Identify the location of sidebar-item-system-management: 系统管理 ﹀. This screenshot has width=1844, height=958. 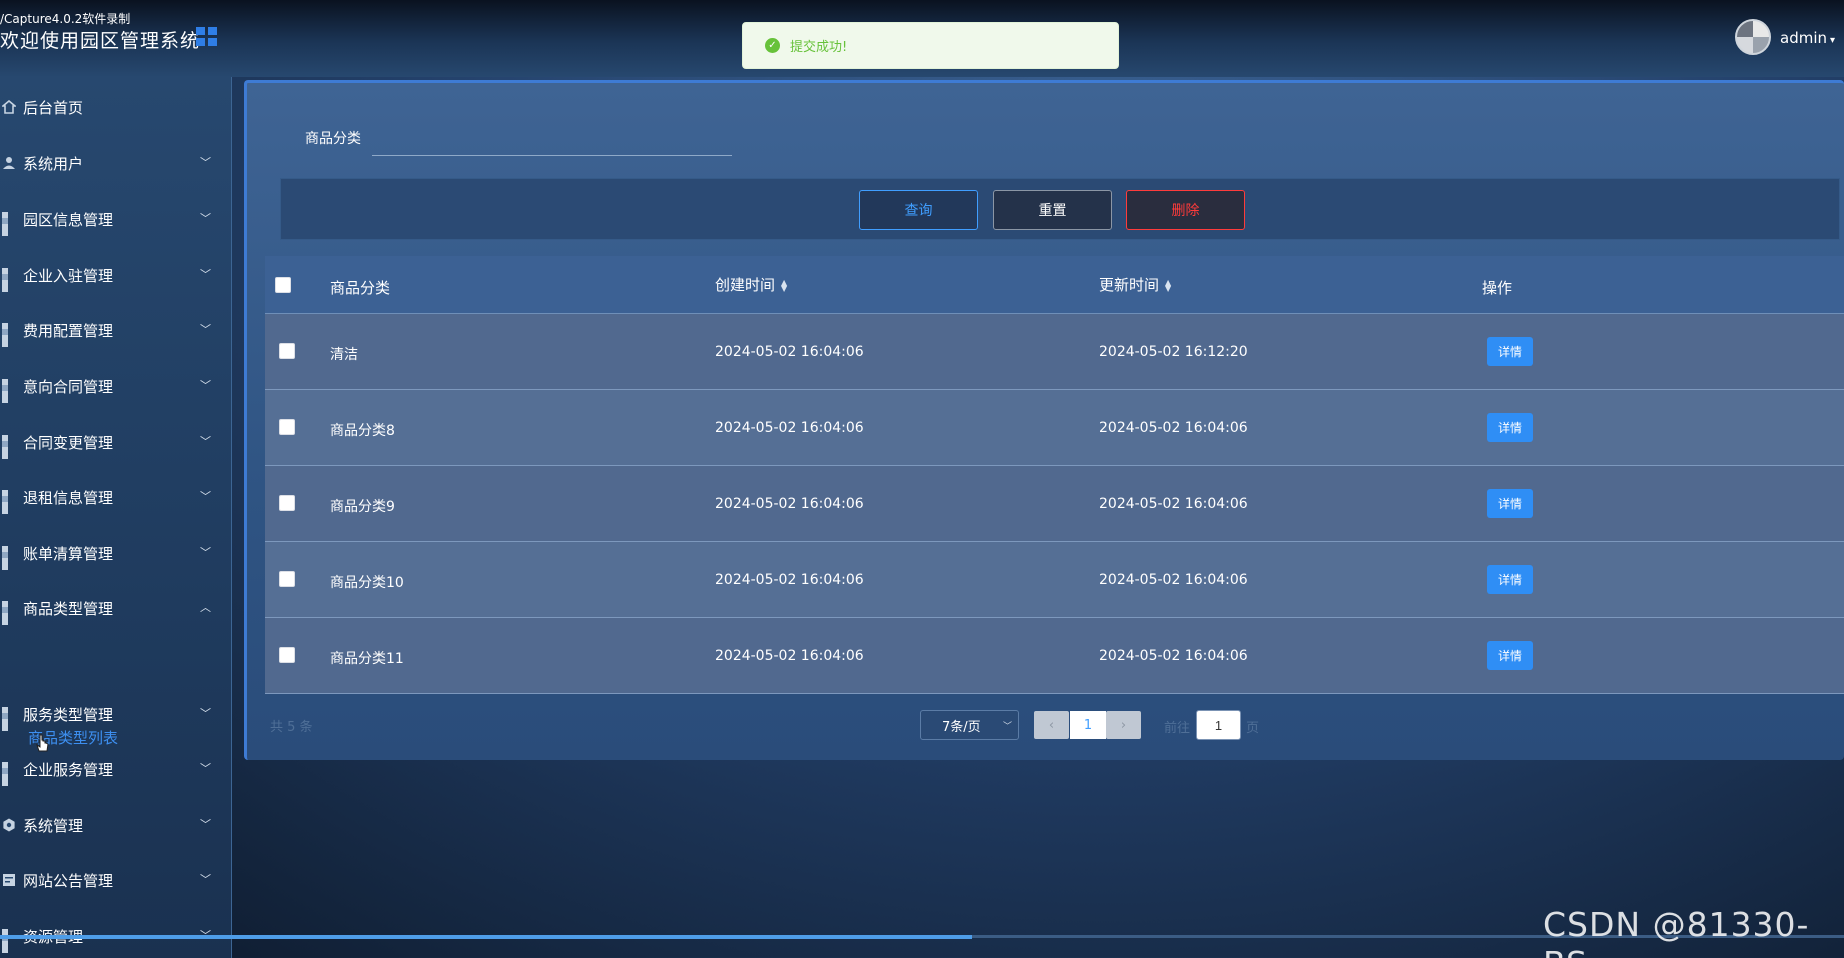
(115, 825).